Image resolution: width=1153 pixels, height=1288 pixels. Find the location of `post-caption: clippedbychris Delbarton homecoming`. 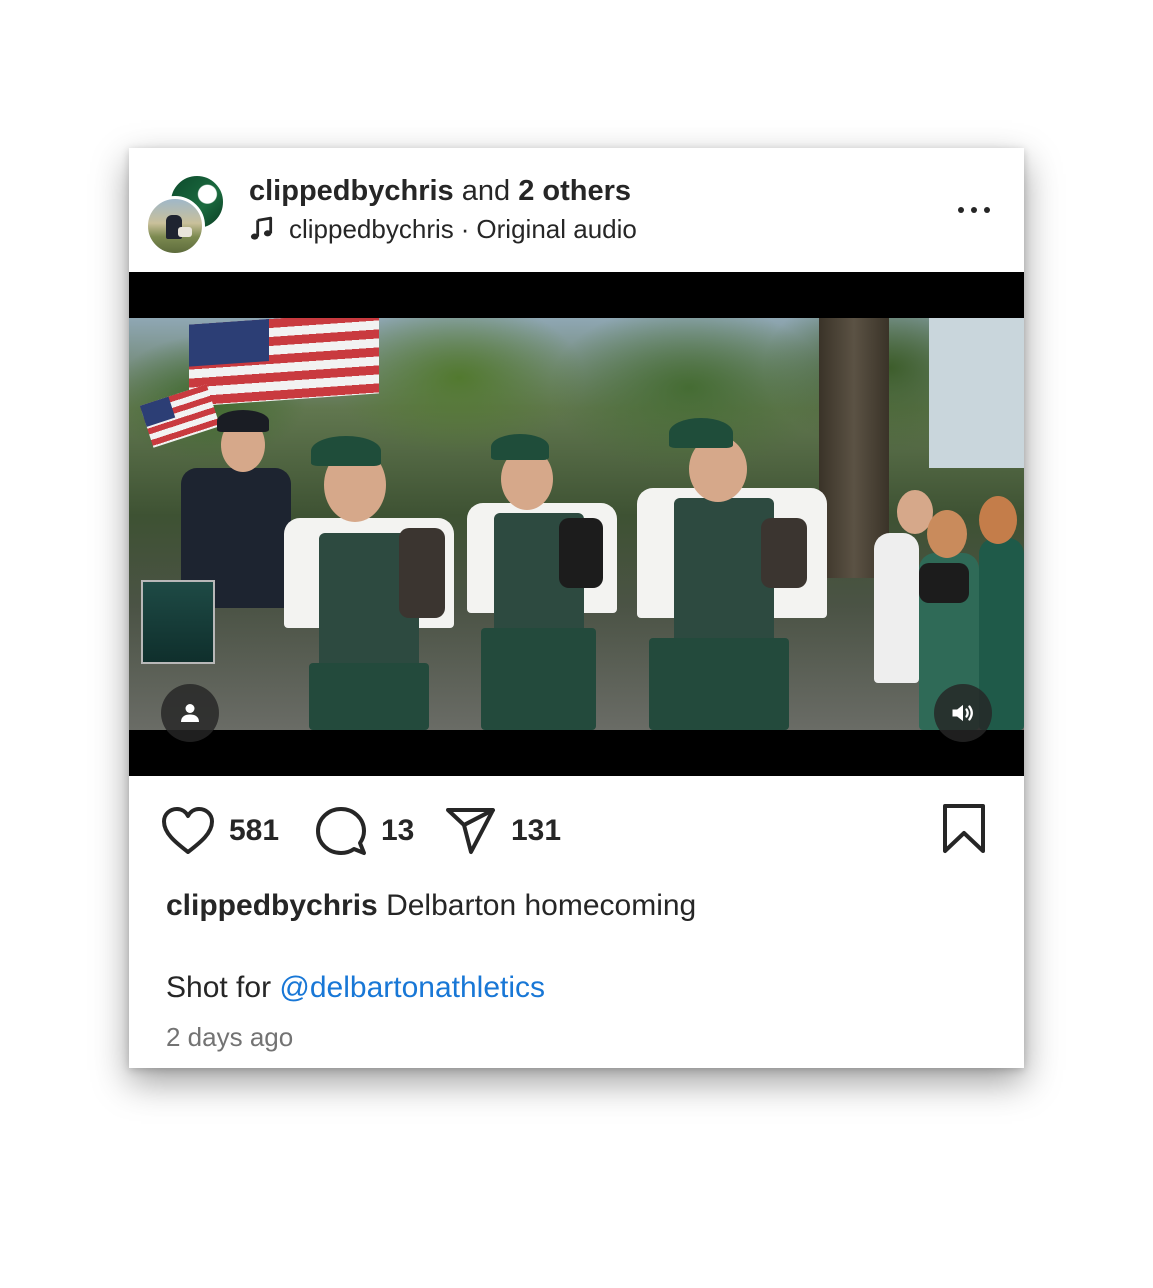

post-caption: clippedbychris Delbarton homecoming is located at coordinates (431, 906).